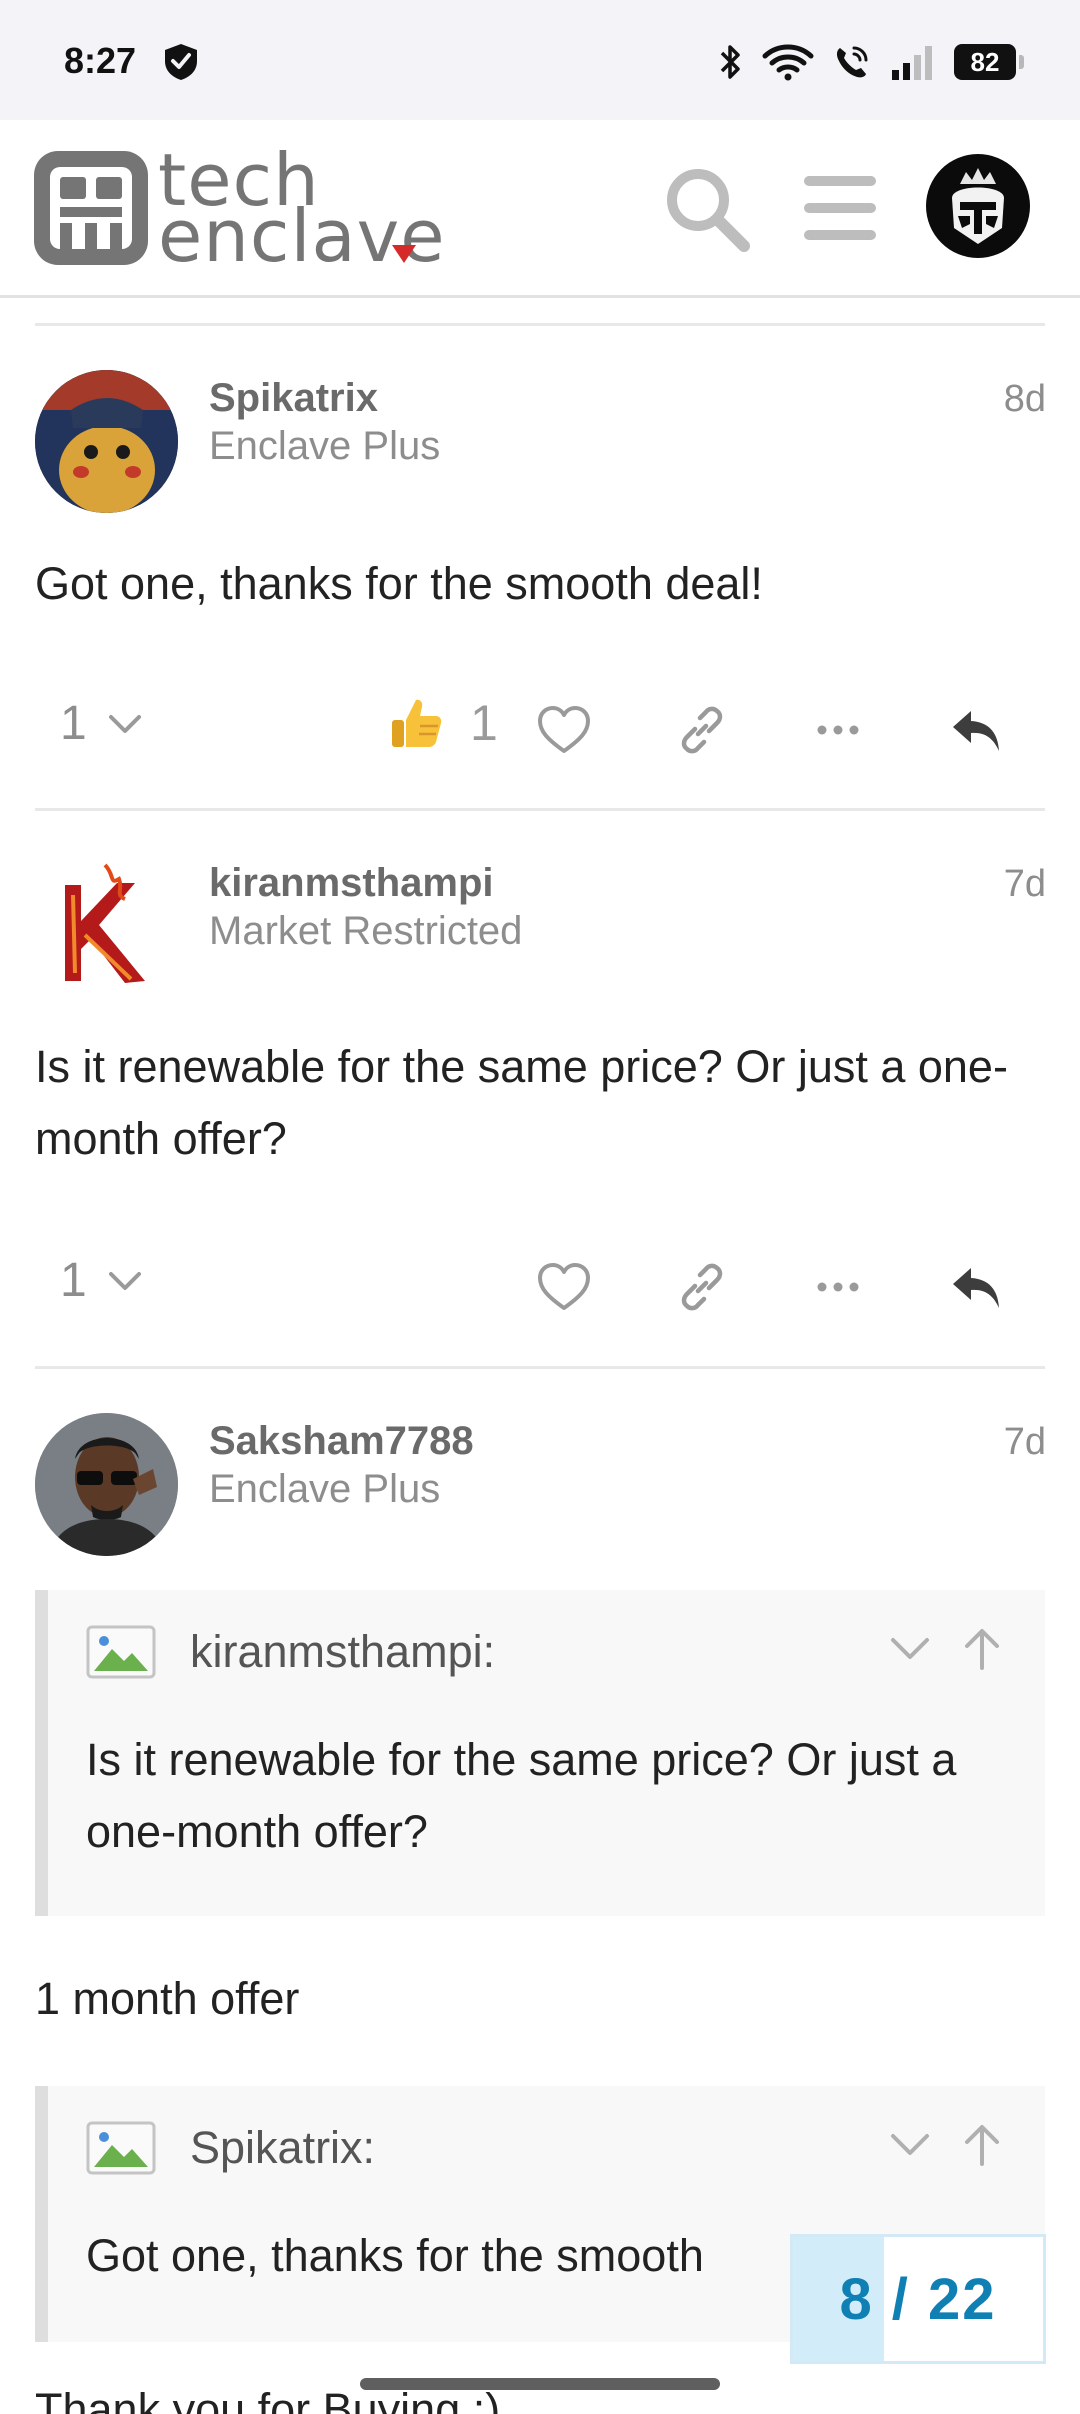 The height and width of the screenshot is (2414, 1080). What do you see at coordinates (282, 2148) in the screenshot?
I see `quote-username: Spikatrix:` at bounding box center [282, 2148].